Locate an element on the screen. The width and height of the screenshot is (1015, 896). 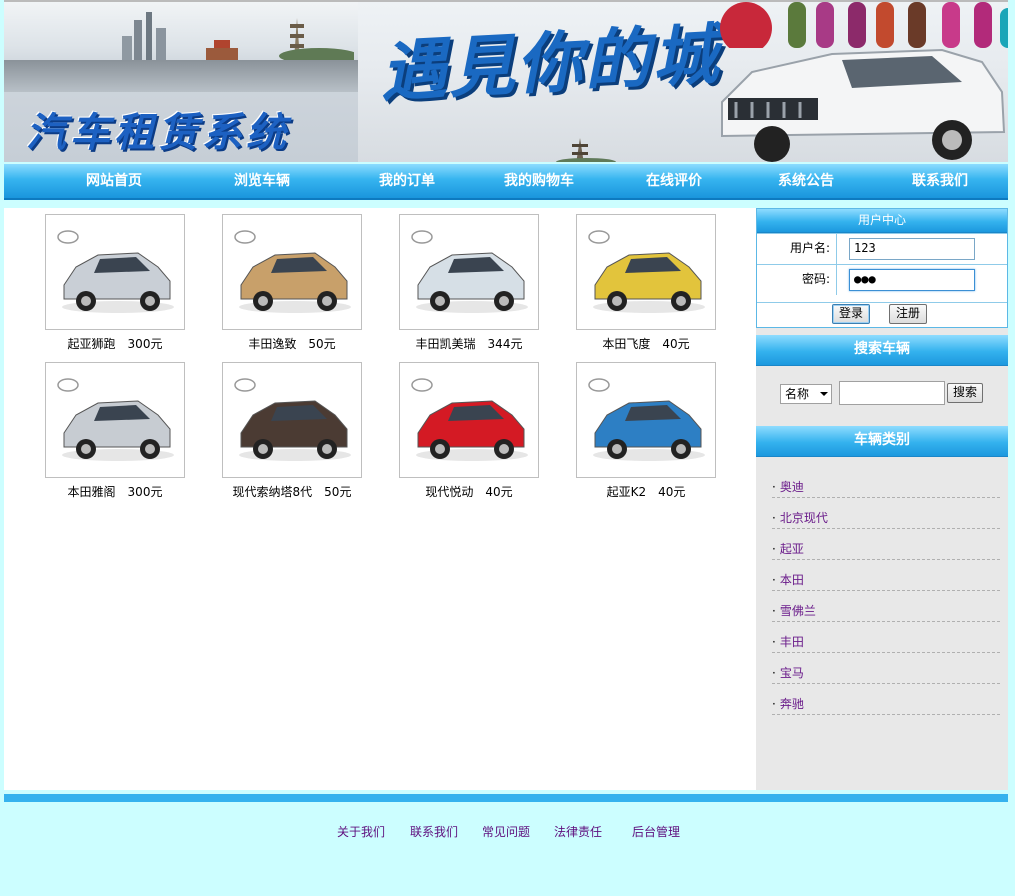
car-name: 起亚K2 is located at coordinates (626, 492).